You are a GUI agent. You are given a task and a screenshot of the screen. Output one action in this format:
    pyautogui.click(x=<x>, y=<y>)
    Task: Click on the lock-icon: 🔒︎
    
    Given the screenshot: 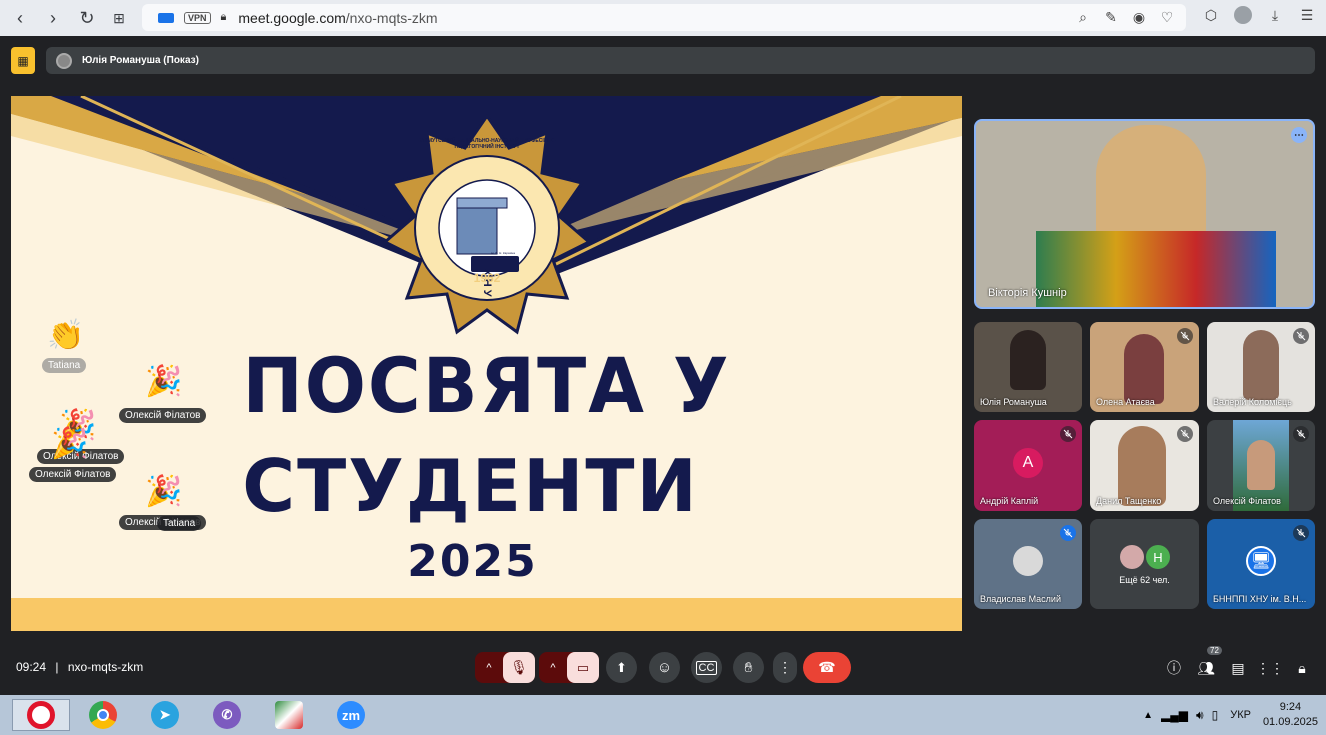 What is the action you would take?
    pyautogui.click(x=223, y=17)
    